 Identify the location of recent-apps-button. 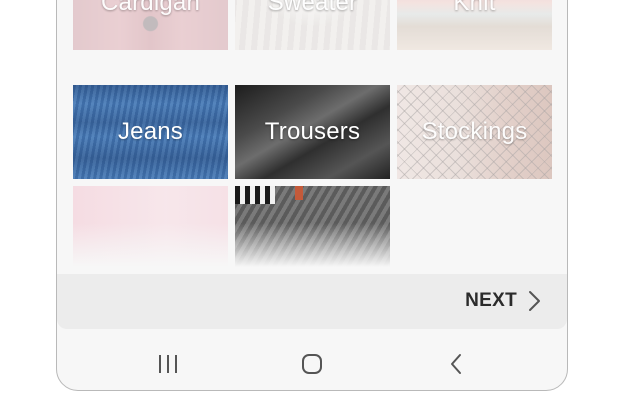
(168, 364).